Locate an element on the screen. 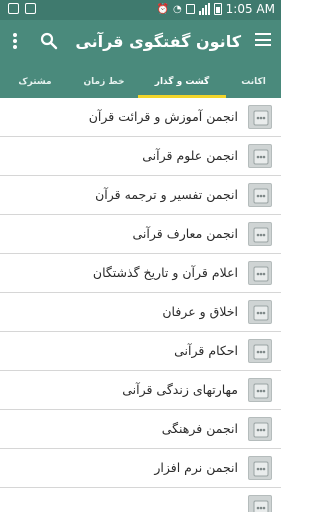 The height and width of the screenshot is (512, 320). alarm-icon: ⏰ is located at coordinates (162, 9).